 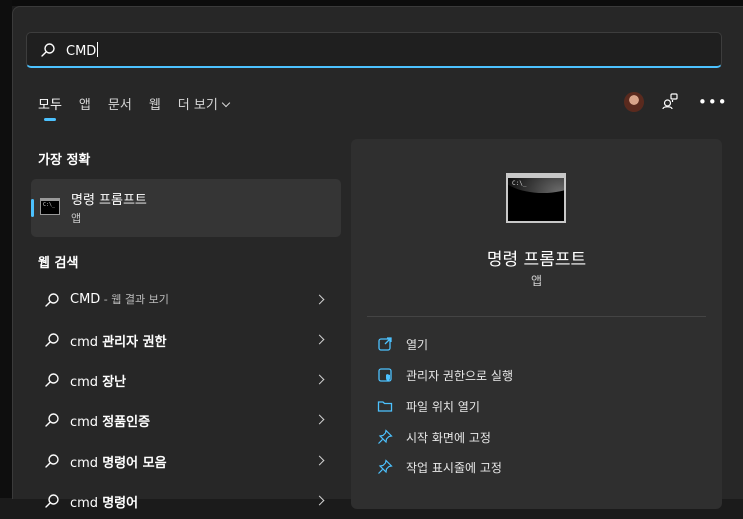 I want to click on people-icon, so click(x=670, y=101).